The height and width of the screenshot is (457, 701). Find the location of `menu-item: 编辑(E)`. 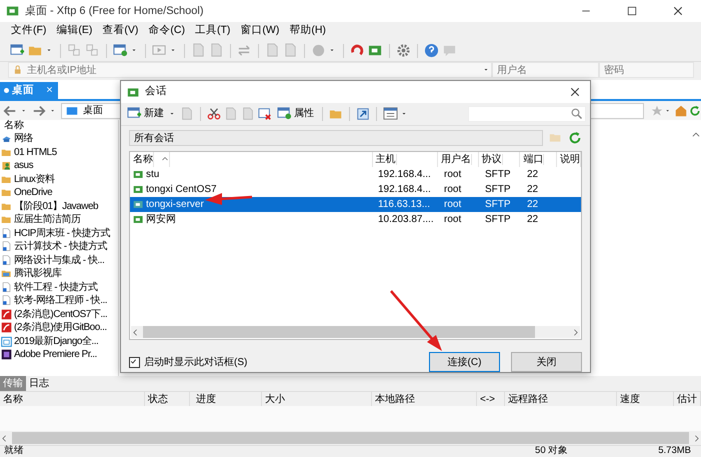

menu-item: 编辑(E) is located at coordinates (74, 31).